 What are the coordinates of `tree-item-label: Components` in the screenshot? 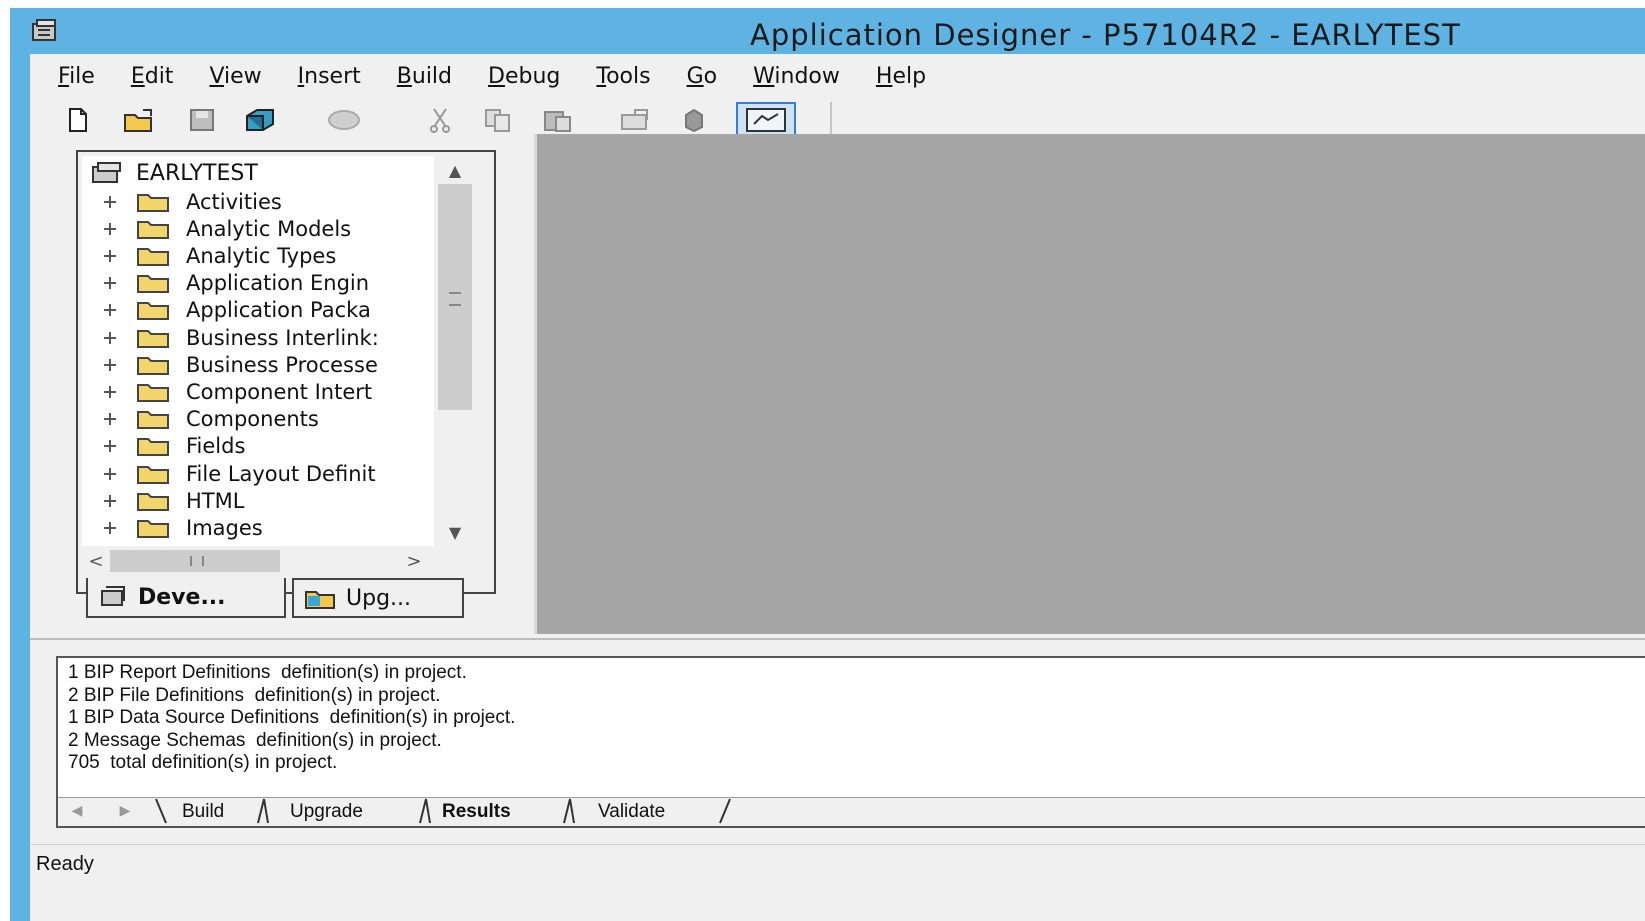 It's located at (252, 419).